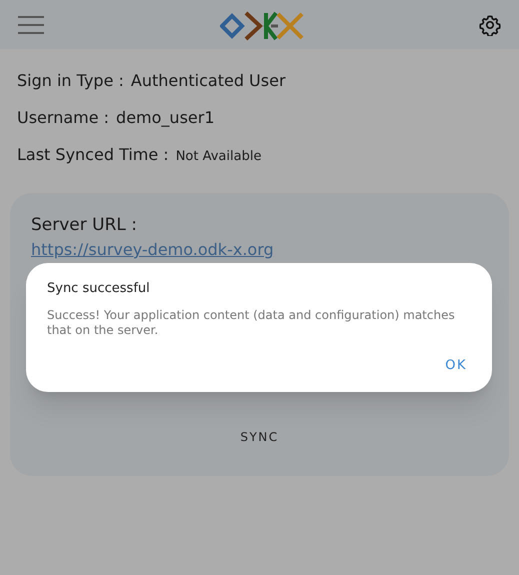 The image size is (519, 575). What do you see at coordinates (208, 81) in the screenshot?
I see `info-value: Authenticated User` at bounding box center [208, 81].